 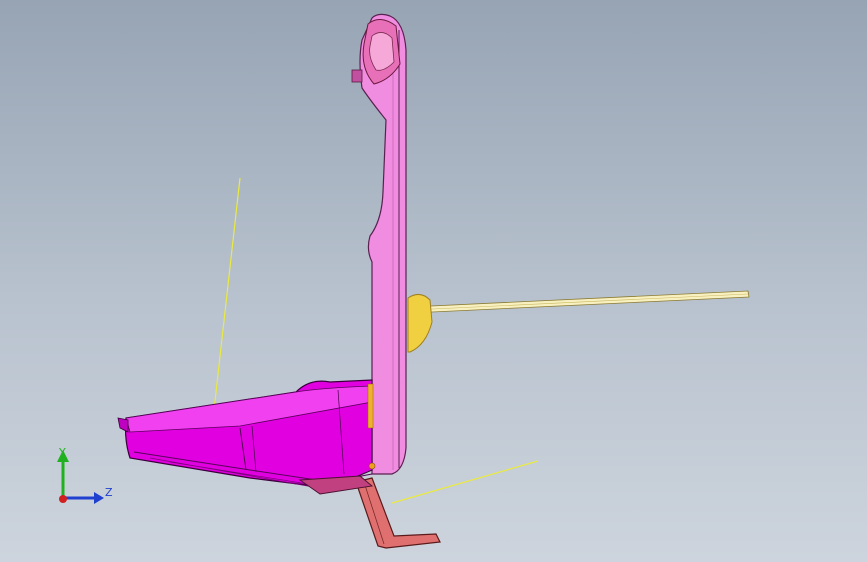 What do you see at coordinates (372, 466) in the screenshot?
I see `orange-detail-dot` at bounding box center [372, 466].